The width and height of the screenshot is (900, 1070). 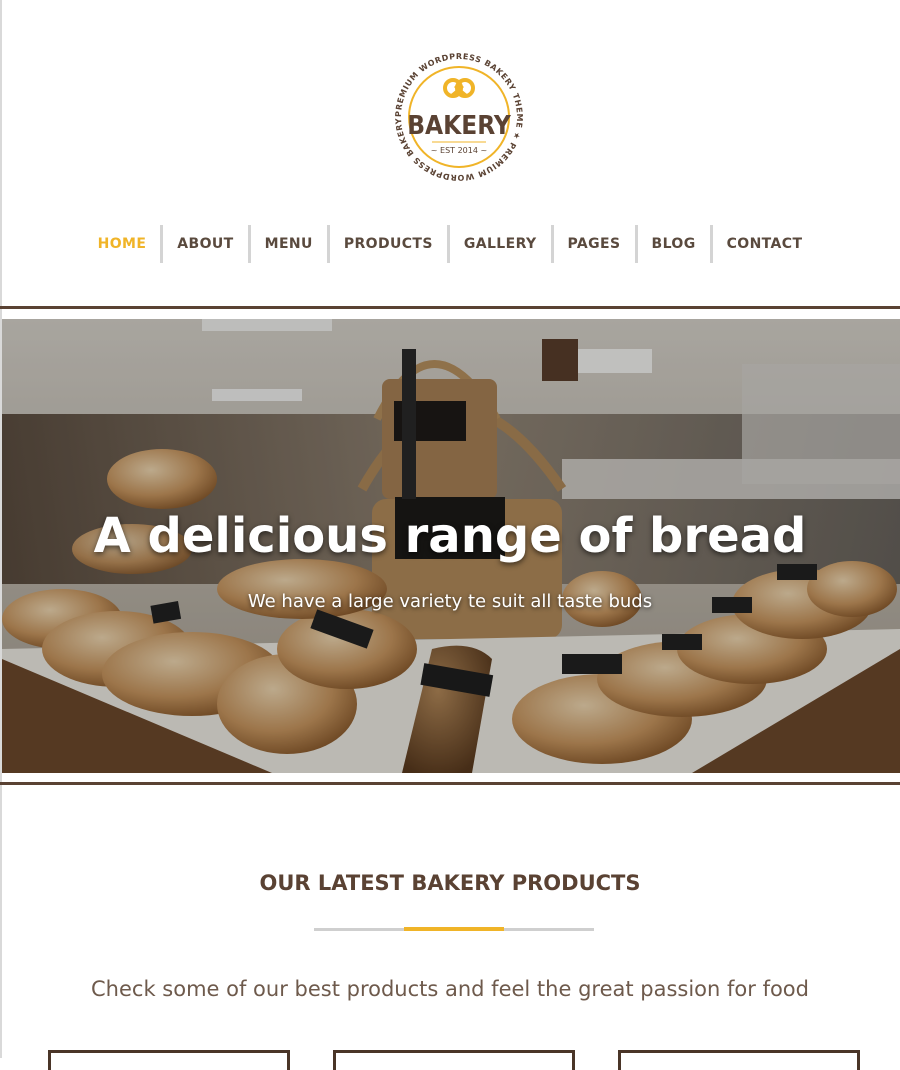 I want to click on section-title: OUR LATEST BAKERY PRODUCTS, so click(x=450, y=883).